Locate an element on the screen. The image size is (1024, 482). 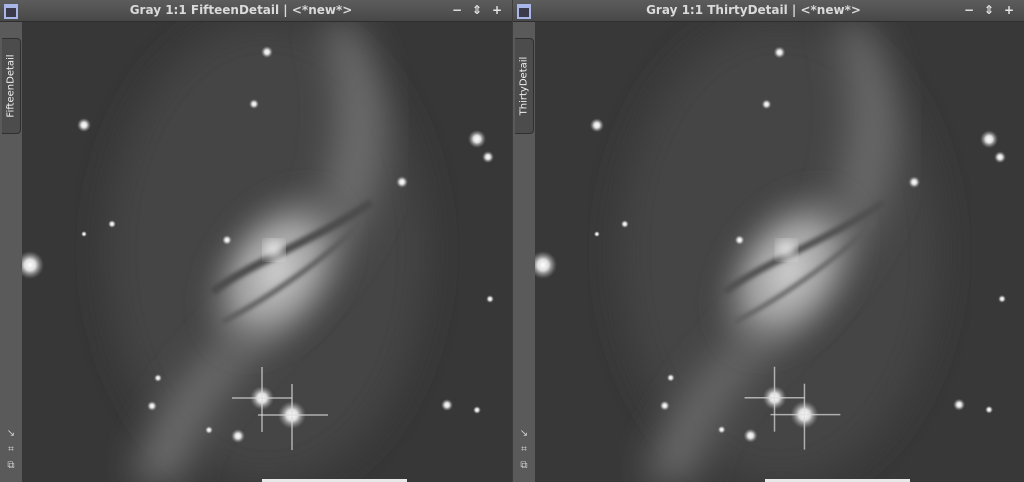
window-titlebar: Gray 1:1 ThirtyDetail | <*new*> − ⇕ + is located at coordinates (768, 11).